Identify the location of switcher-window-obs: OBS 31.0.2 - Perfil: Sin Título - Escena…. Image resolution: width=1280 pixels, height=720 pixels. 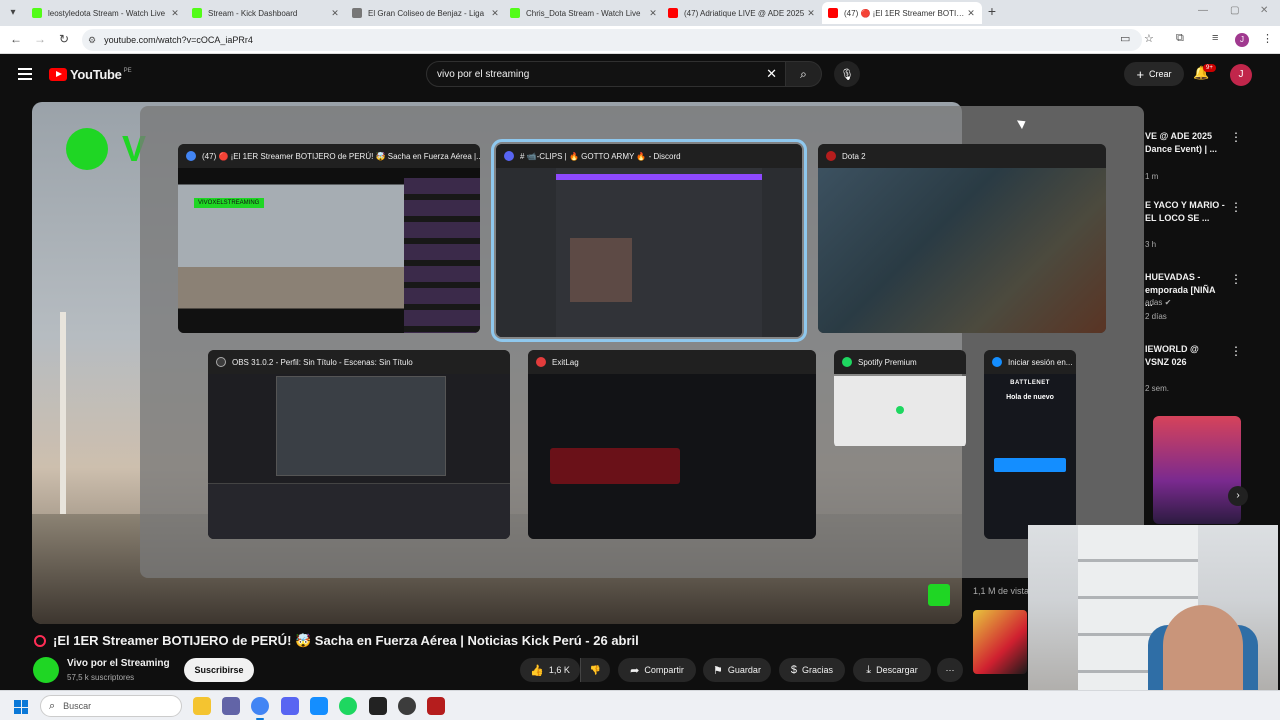
(359, 444).